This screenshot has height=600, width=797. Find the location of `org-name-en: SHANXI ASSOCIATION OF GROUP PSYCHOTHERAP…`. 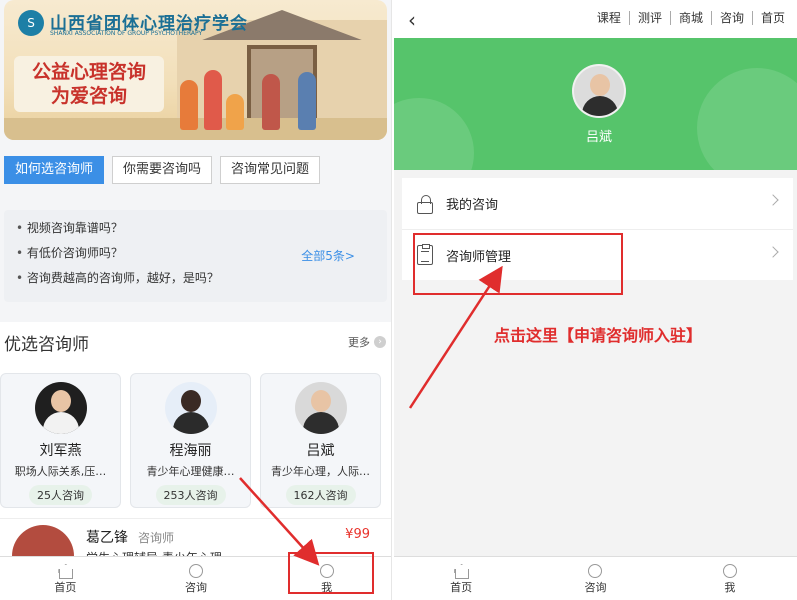

org-name-en: SHANXI ASSOCIATION OF GROUP PSYCHOTHERAP… is located at coordinates (126, 33).